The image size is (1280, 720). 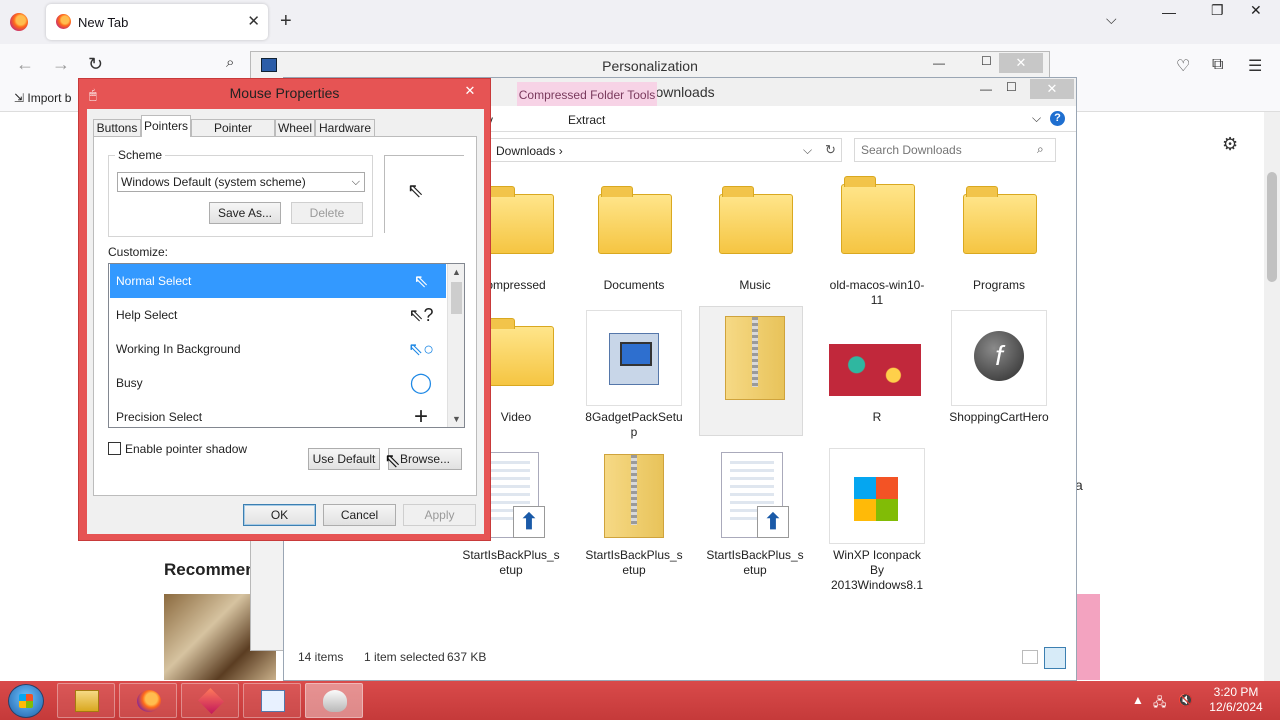 I want to click on browser-tab-bar: New Tab ✕ + ⌵ — ❐ ✕, so click(x=640, y=22).